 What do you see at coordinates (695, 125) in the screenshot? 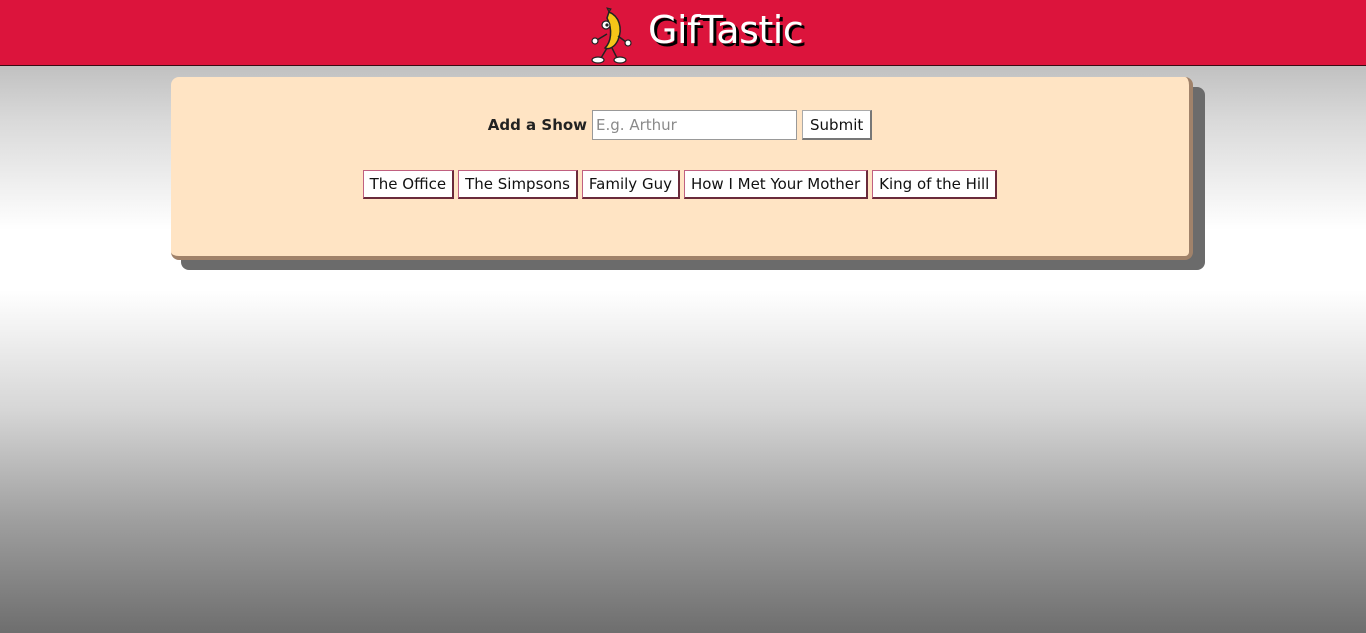
I see `show-input` at bounding box center [695, 125].